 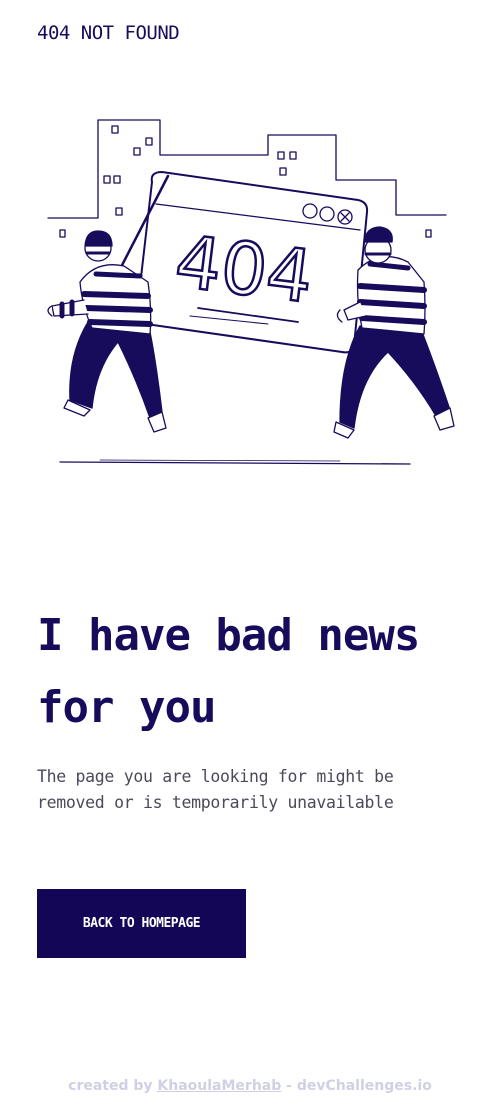 I want to click on back-to-homepage-button: BACK TO HOMEPAGE, so click(x=141, y=923).